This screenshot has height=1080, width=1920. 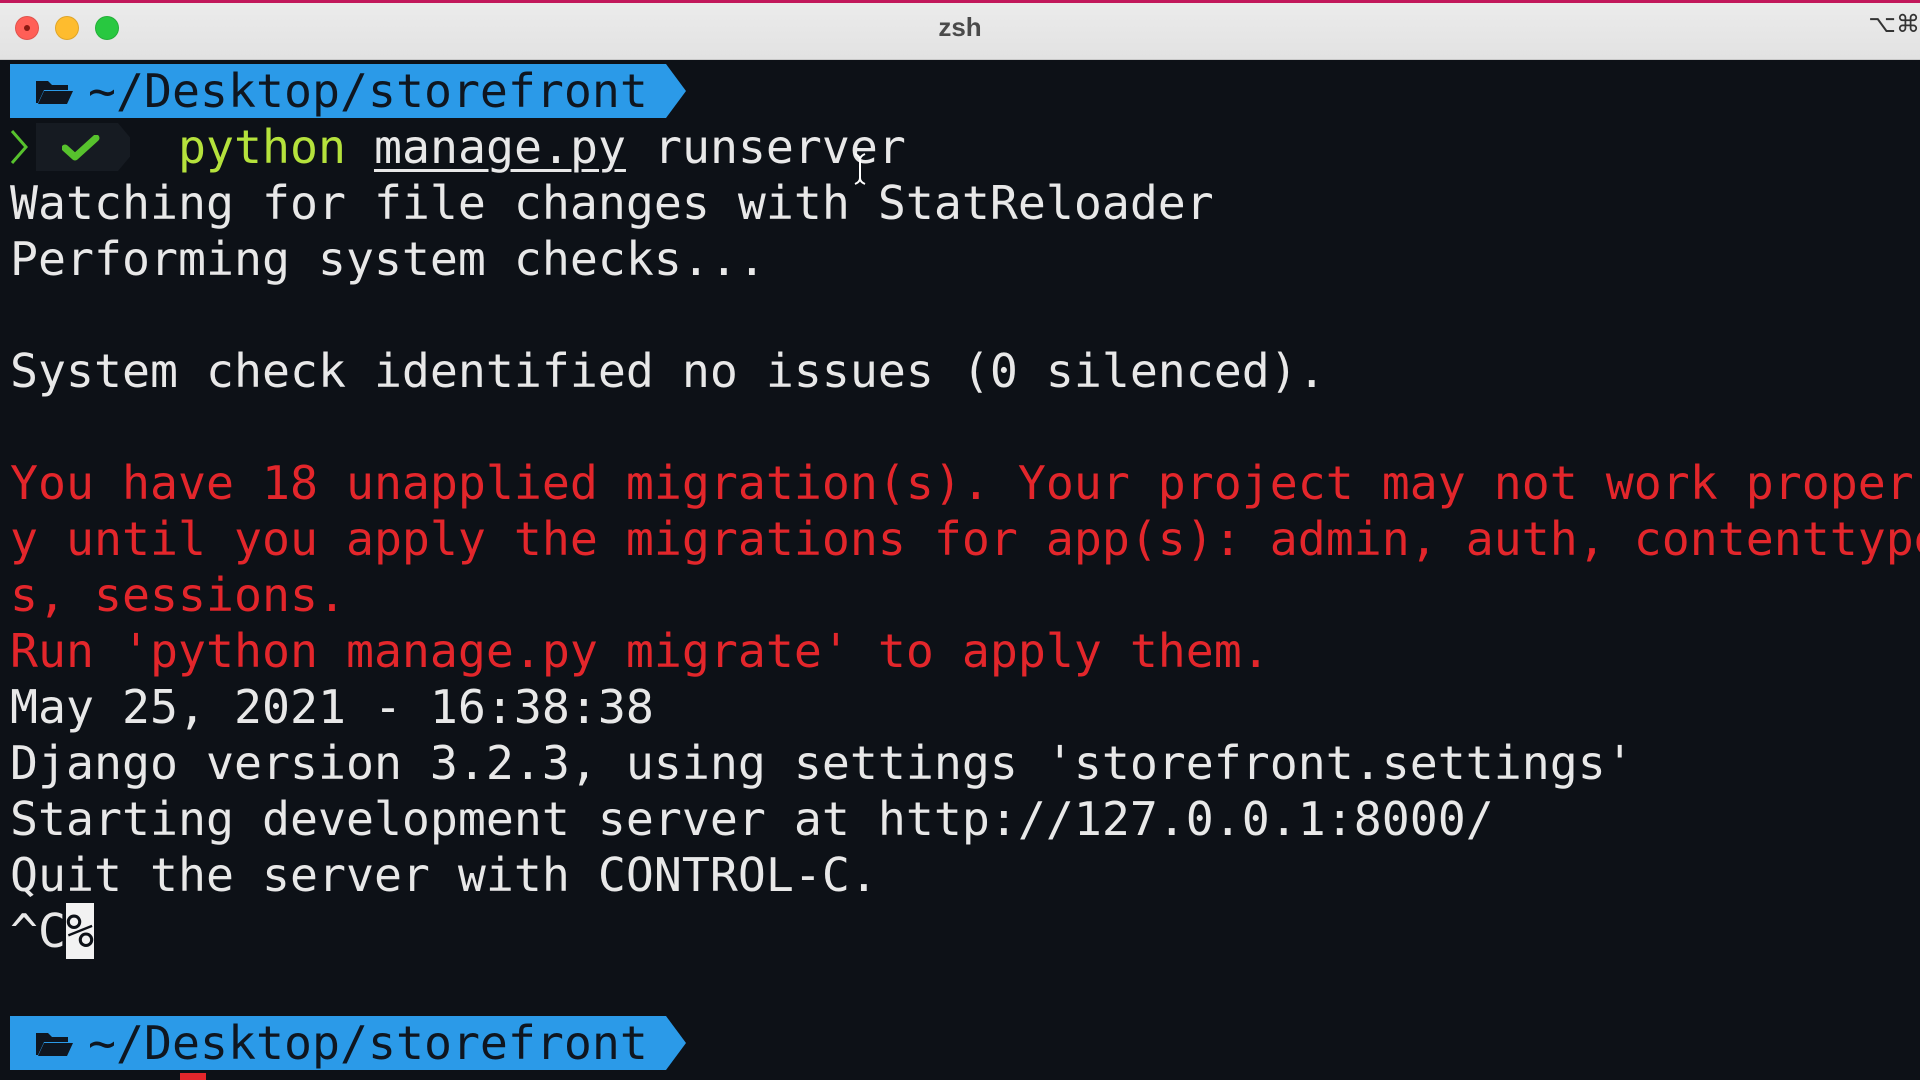 What do you see at coordinates (499, 147) in the screenshot?
I see `command-file: manage.py` at bounding box center [499, 147].